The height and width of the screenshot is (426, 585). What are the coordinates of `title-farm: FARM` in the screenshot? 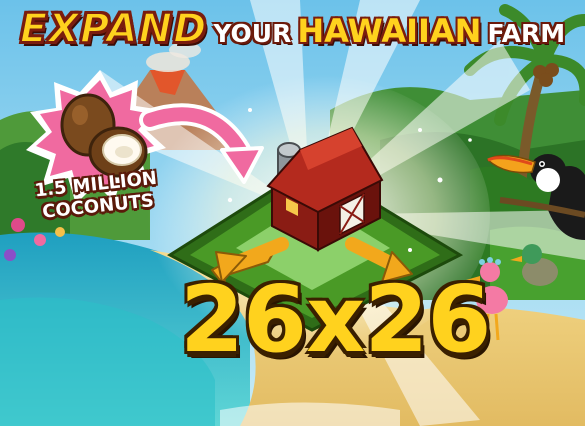 It's located at (526, 33).